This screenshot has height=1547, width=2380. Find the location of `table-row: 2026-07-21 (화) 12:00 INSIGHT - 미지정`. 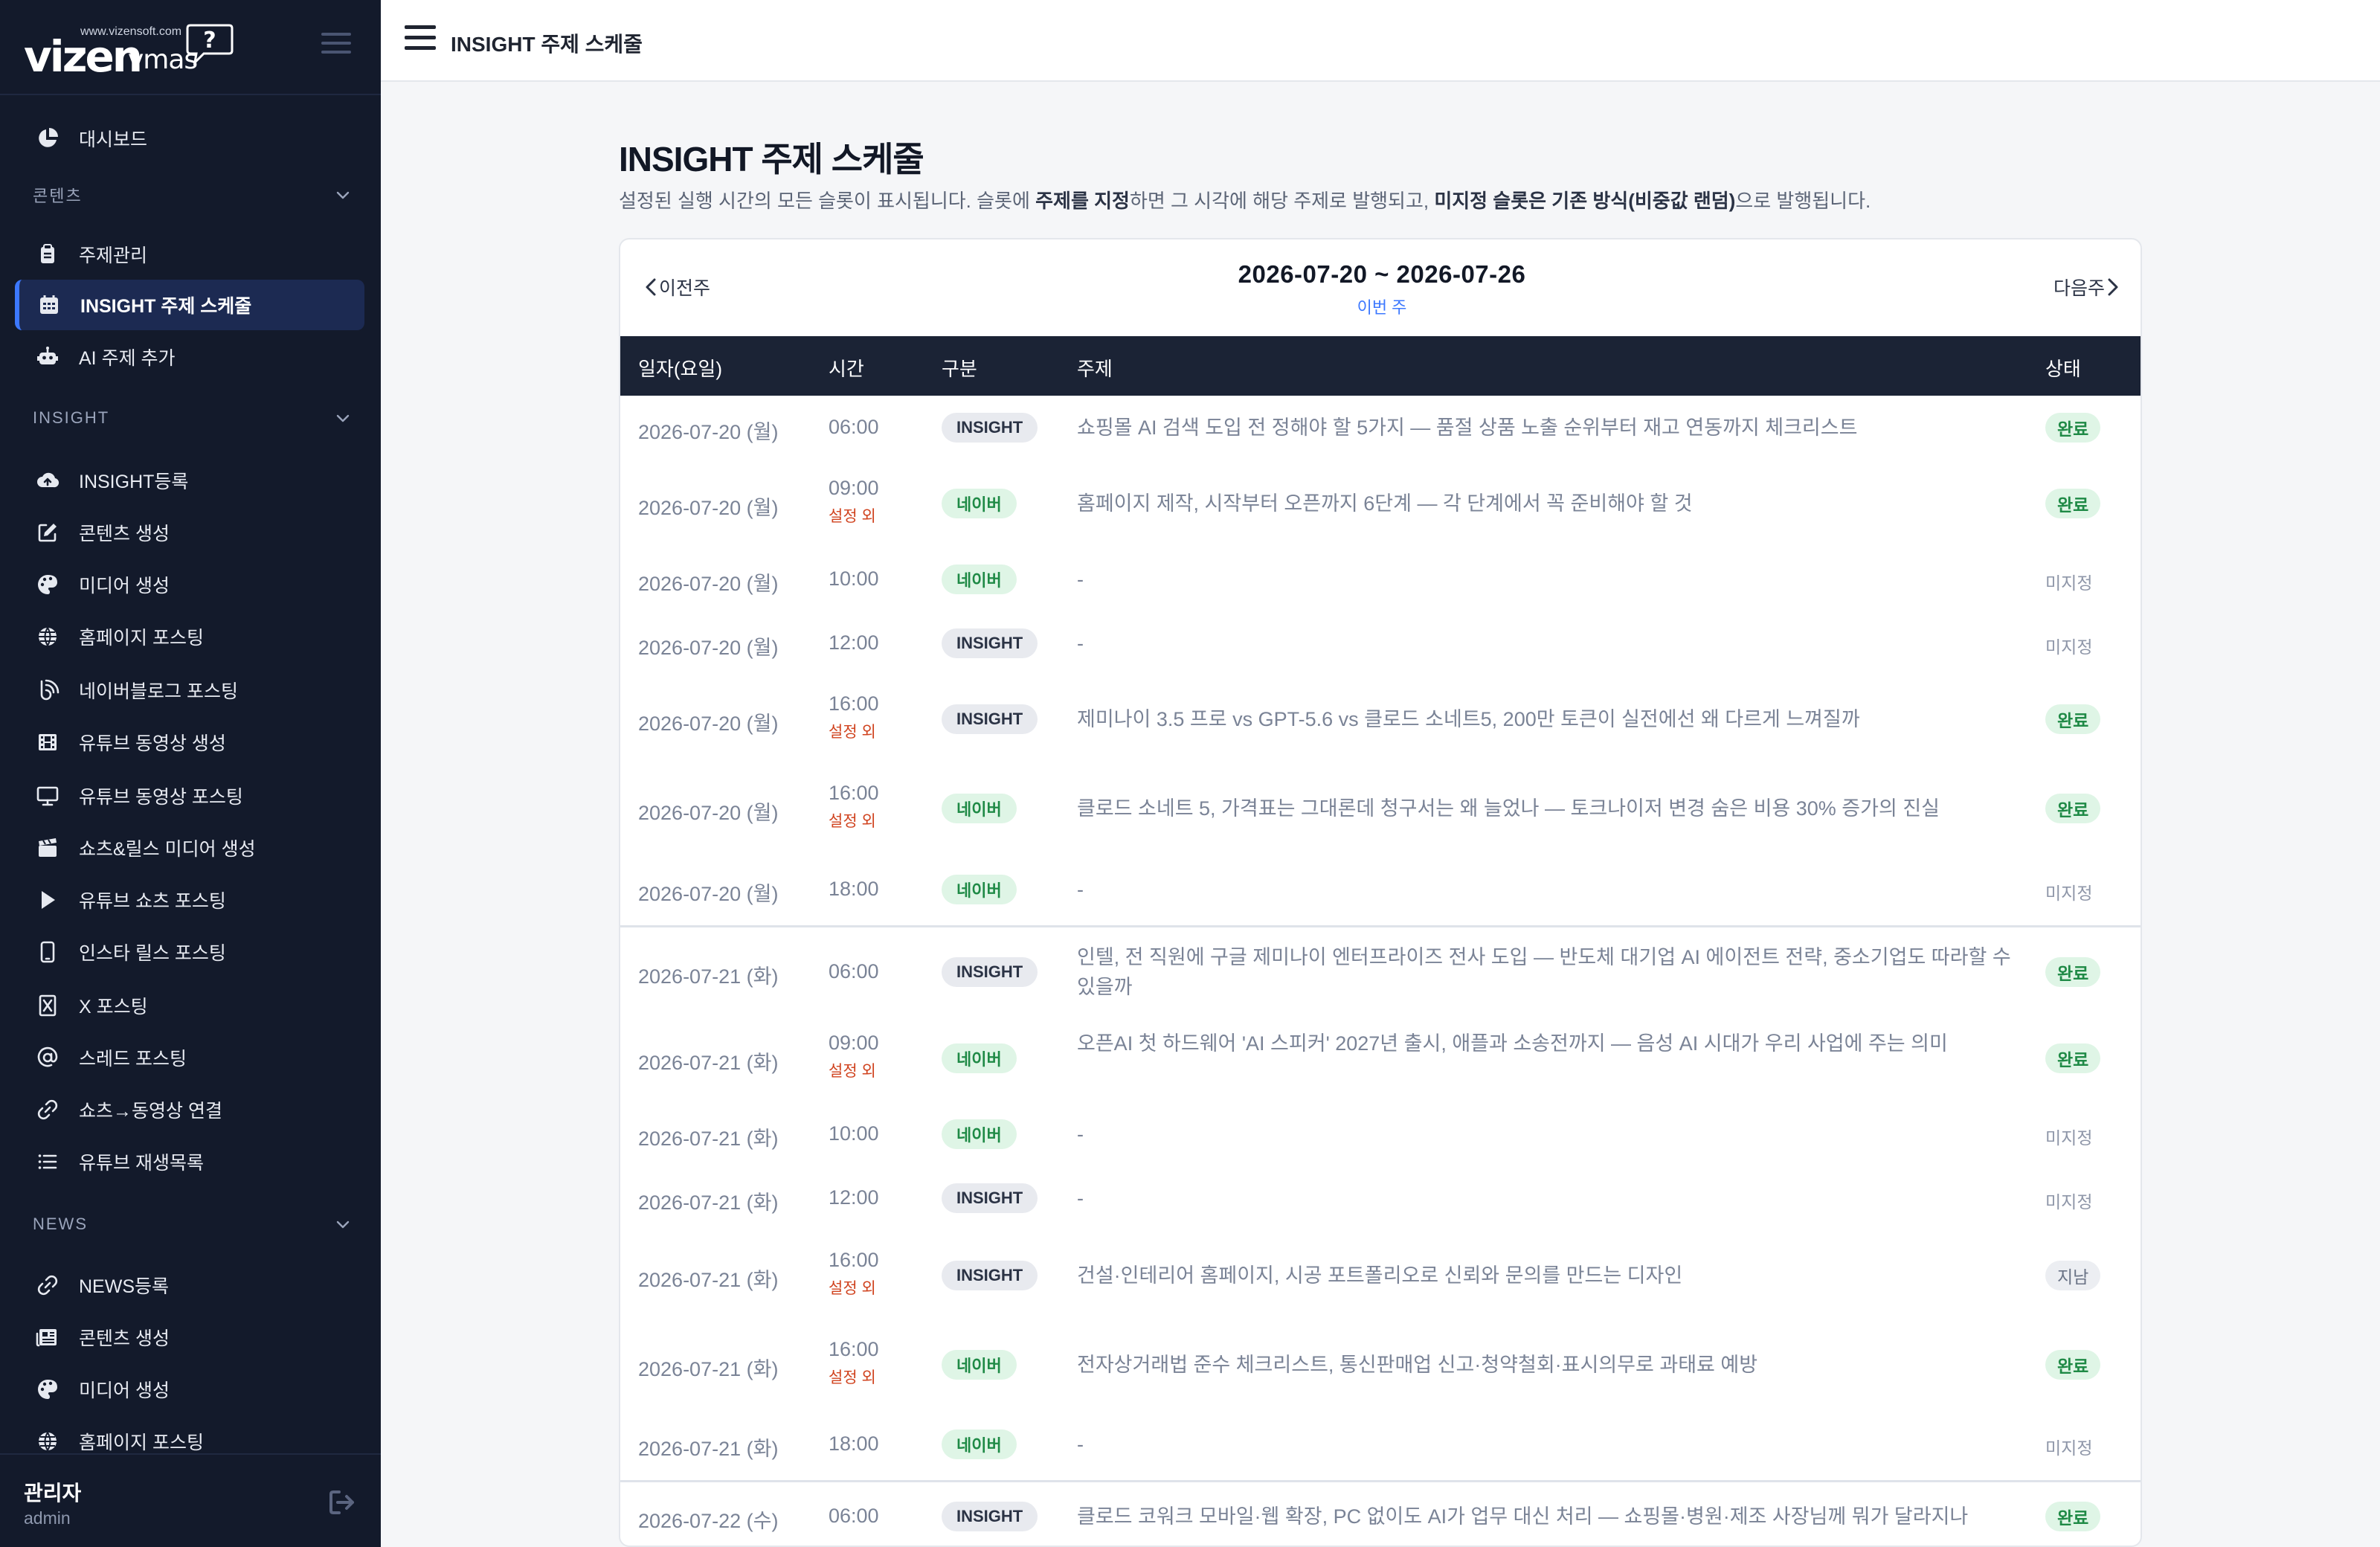

table-row: 2026-07-21 (화) 12:00 INSIGHT - 미지정 is located at coordinates (1381, 1198).